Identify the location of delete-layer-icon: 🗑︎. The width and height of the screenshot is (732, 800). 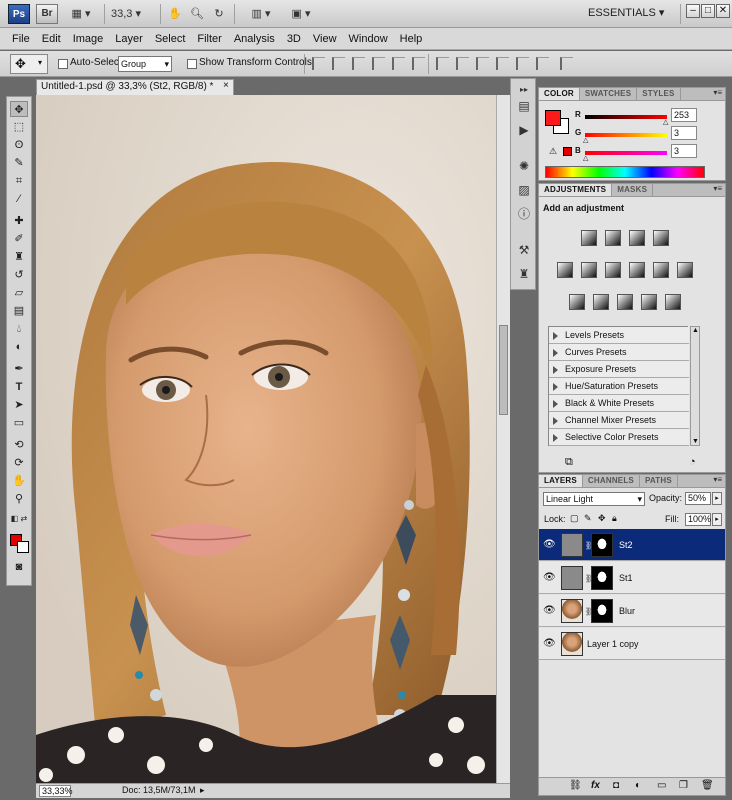
(707, 785).